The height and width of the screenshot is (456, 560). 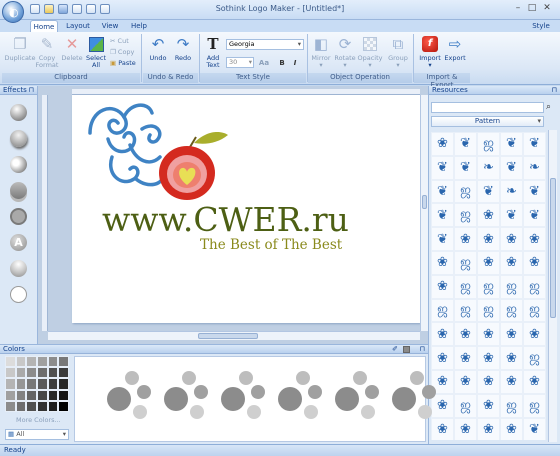 What do you see at coordinates (49, 9) in the screenshot?
I see `open-folder-icon` at bounding box center [49, 9].